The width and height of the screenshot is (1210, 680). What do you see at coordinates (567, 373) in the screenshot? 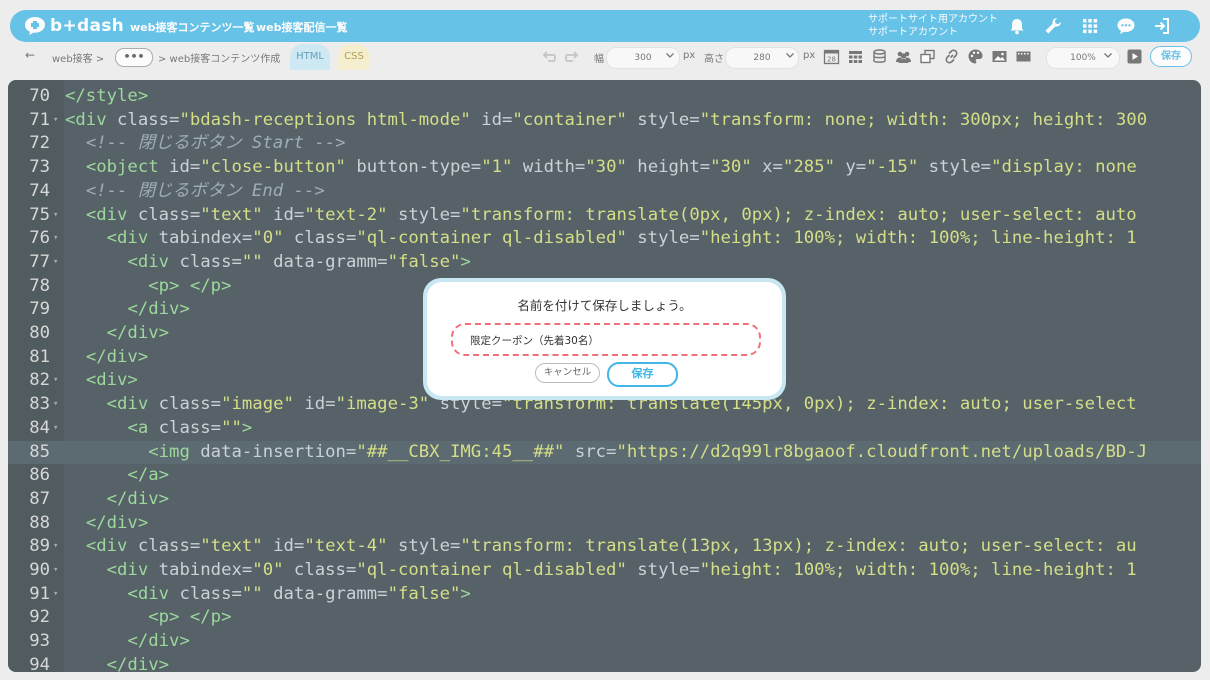
I see `cancel-button: キャンセル` at bounding box center [567, 373].